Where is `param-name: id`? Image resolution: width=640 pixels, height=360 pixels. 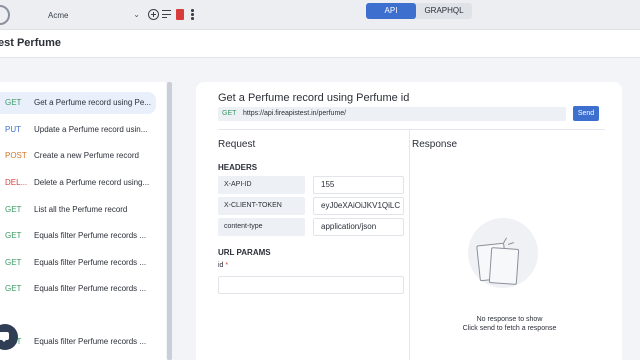 param-name: id is located at coordinates (221, 265).